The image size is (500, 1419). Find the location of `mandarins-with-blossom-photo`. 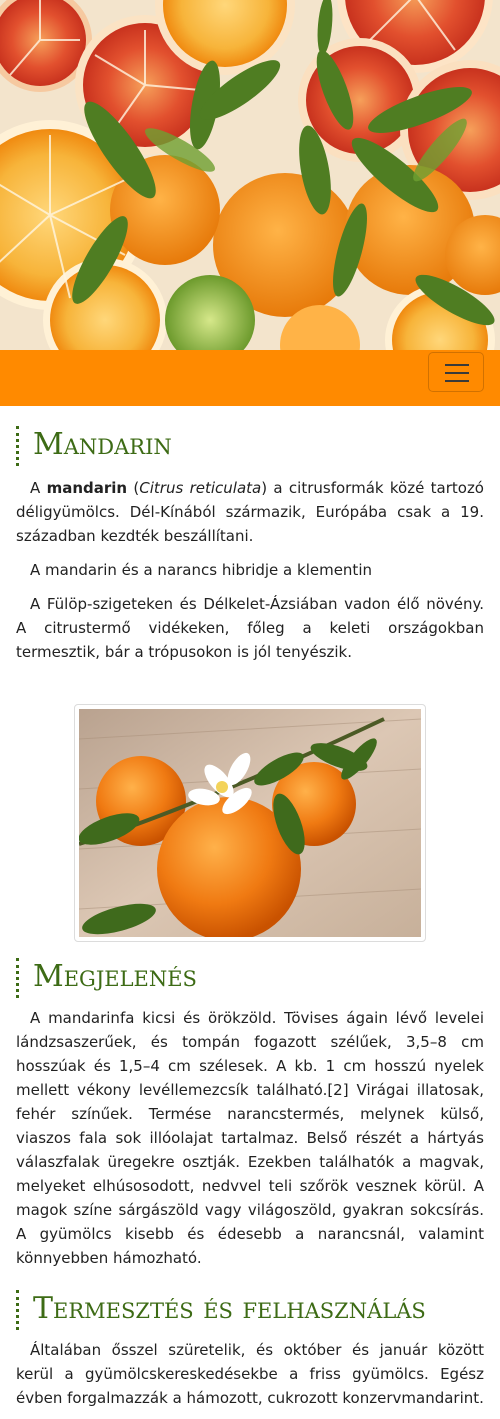

mandarins-with-blossom-photo is located at coordinates (250, 823).